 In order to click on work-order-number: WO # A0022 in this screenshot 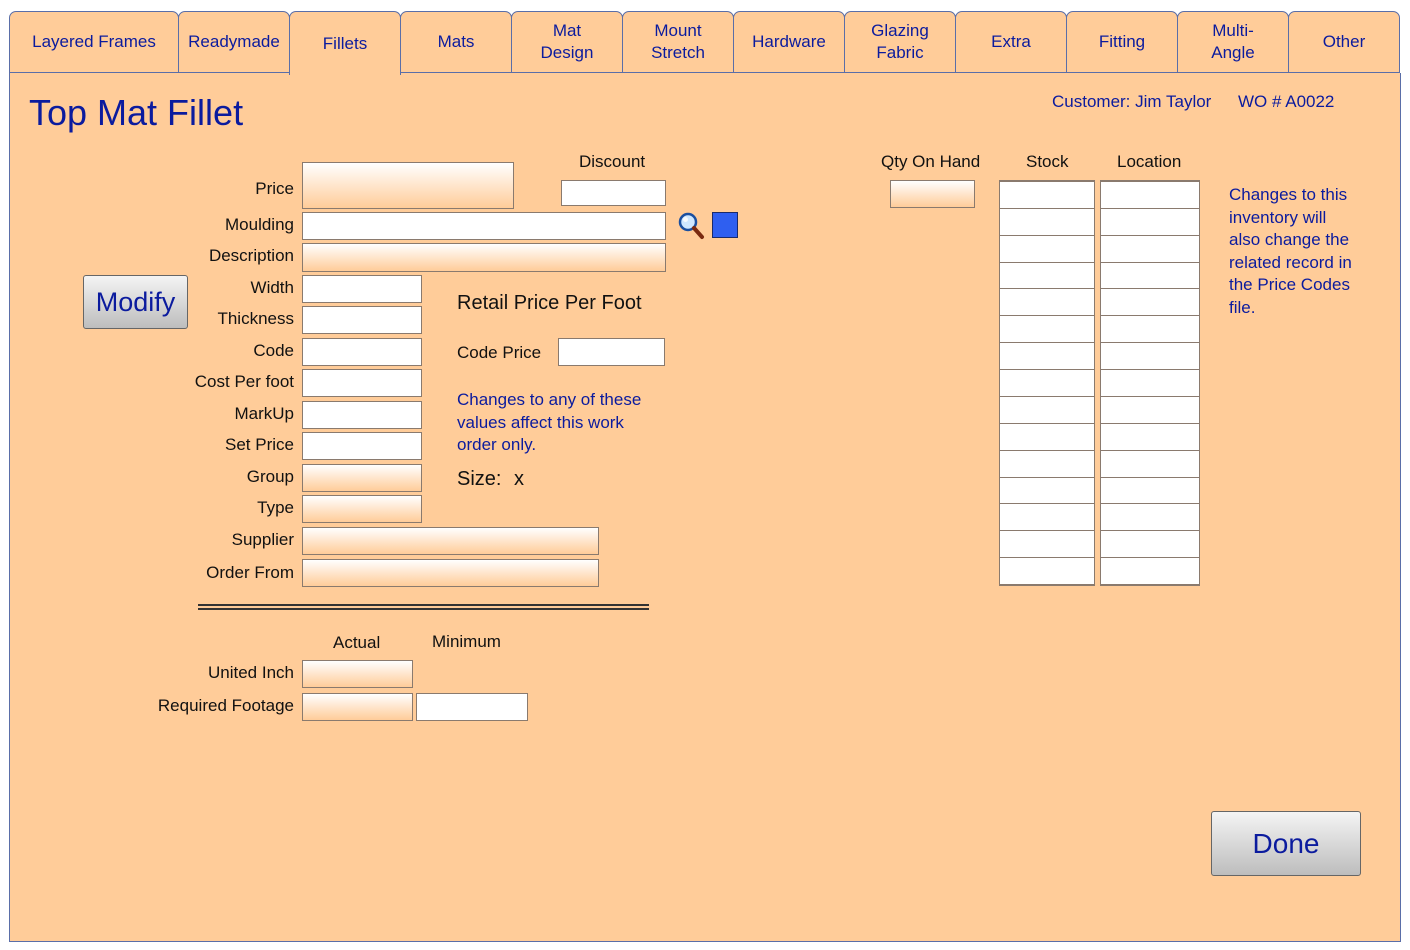, I will do `click(1286, 101)`.